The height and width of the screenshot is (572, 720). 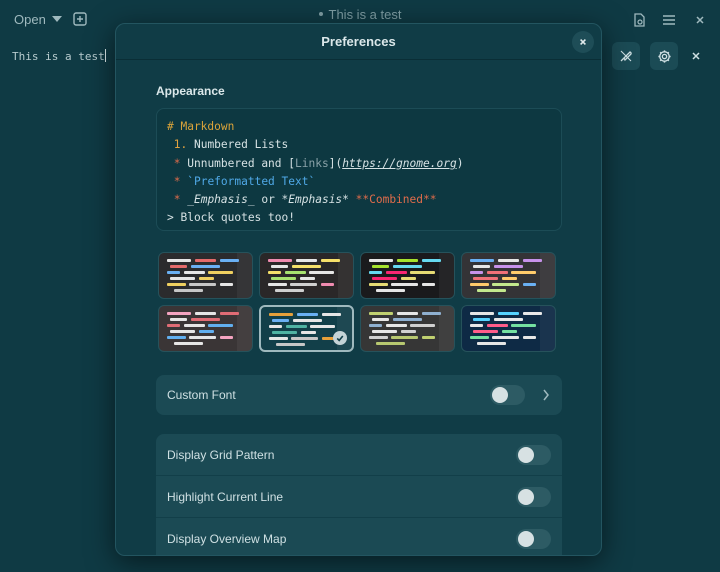 I want to click on preview-unnumbered-text: Unnumbered and [, so click(x=238, y=163).